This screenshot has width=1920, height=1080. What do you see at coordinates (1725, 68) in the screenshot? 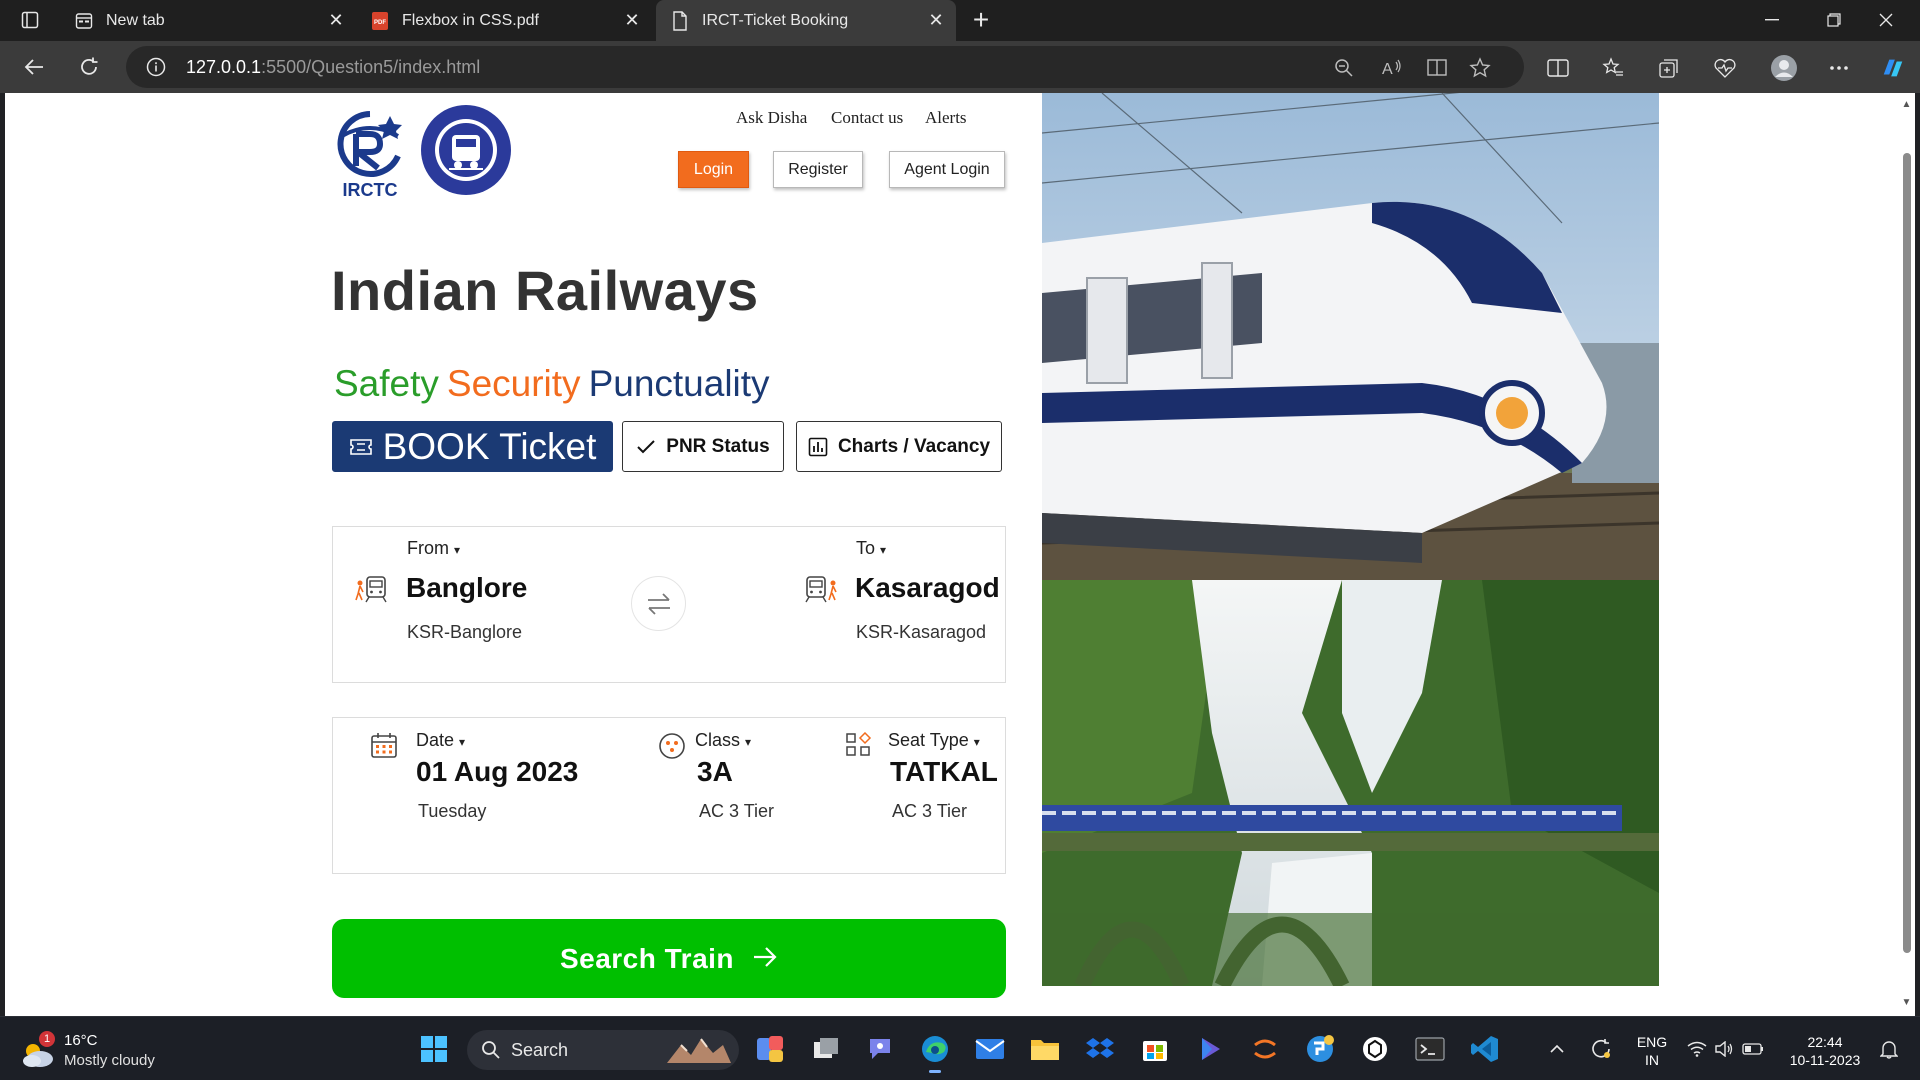
I see `browser-essentials-icon` at bounding box center [1725, 68].